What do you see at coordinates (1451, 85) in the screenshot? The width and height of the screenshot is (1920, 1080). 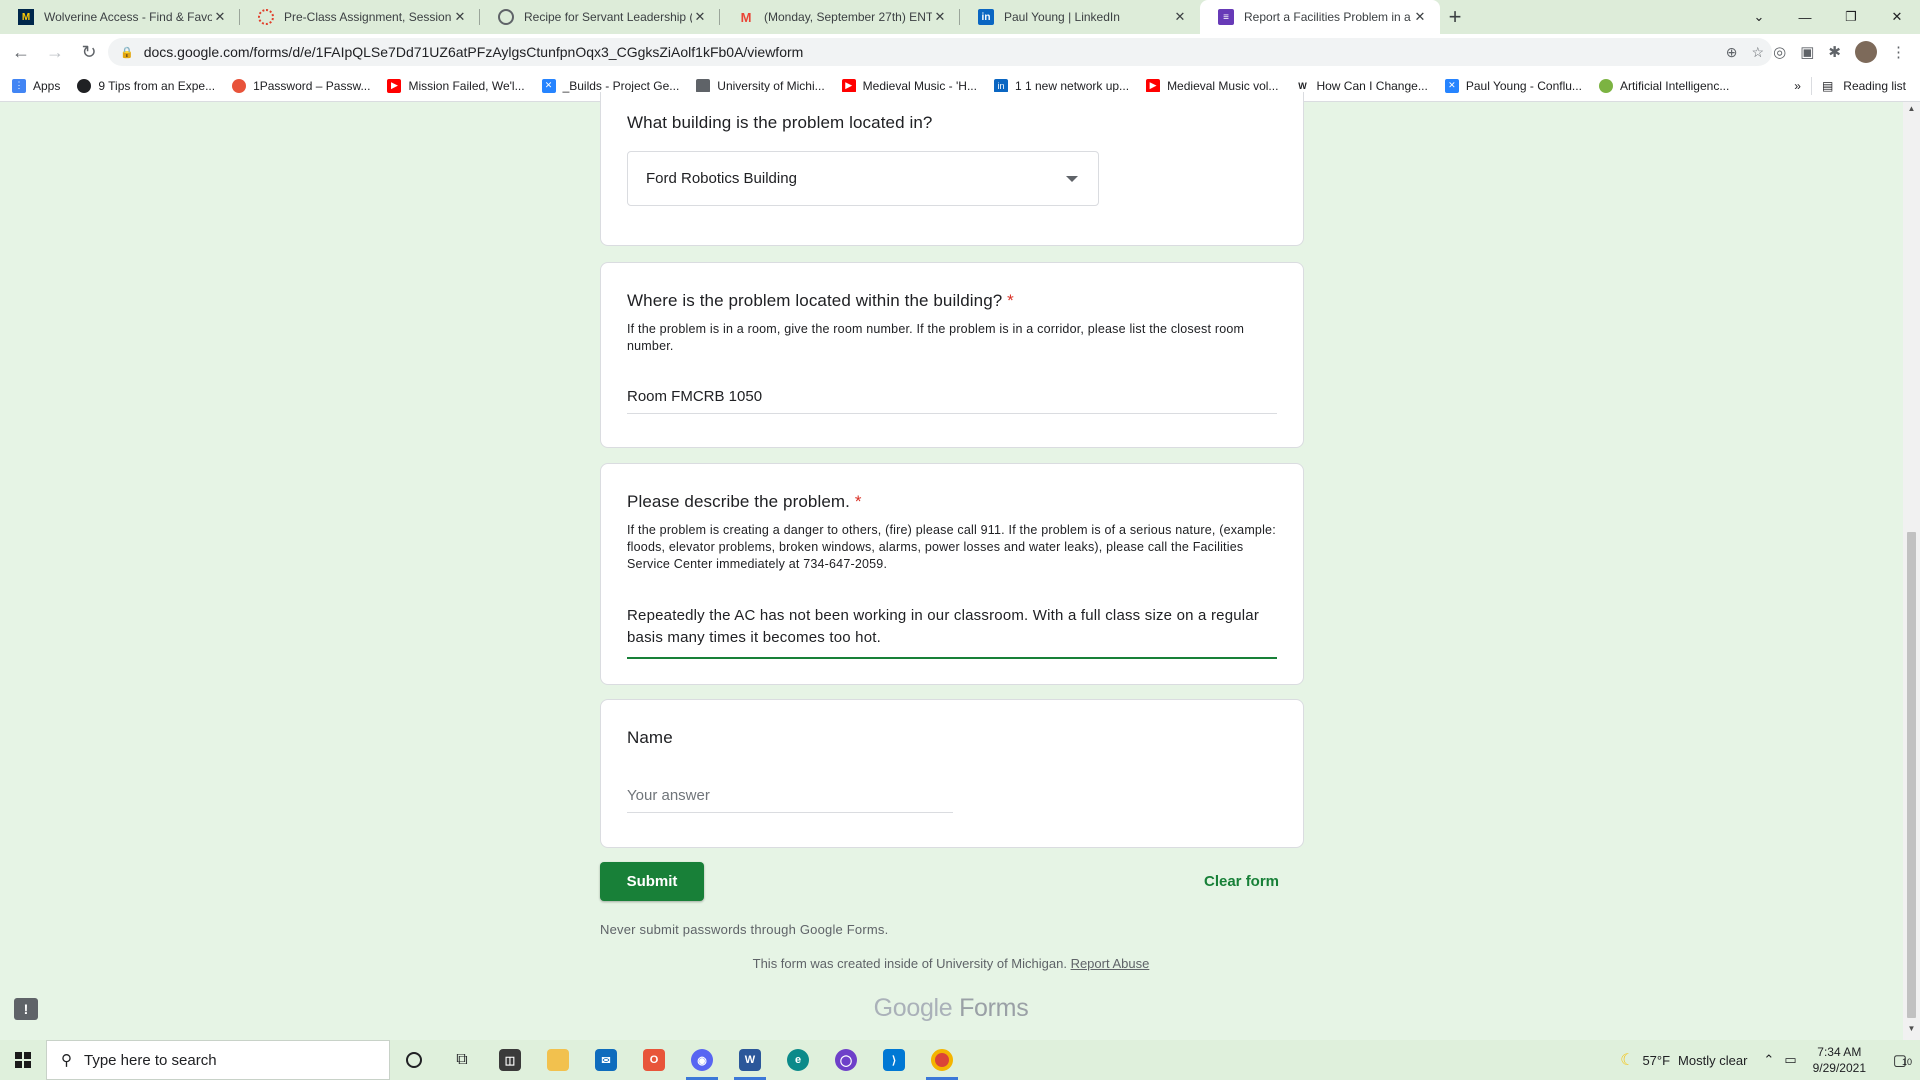 I see `confluence-icon: ✕` at bounding box center [1451, 85].